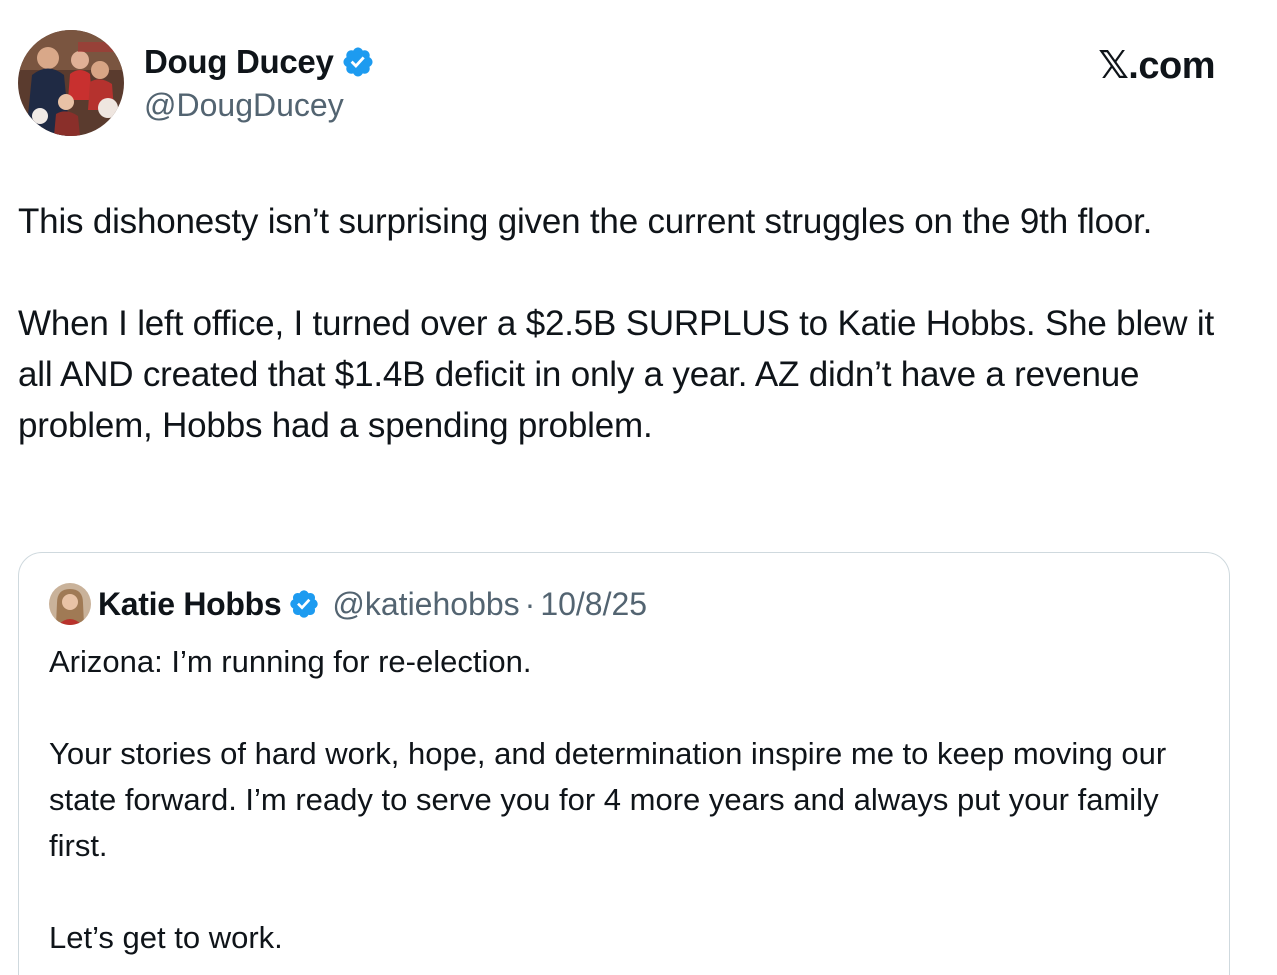  What do you see at coordinates (244, 105) in the screenshot?
I see `author-handle: @DougDucey` at bounding box center [244, 105].